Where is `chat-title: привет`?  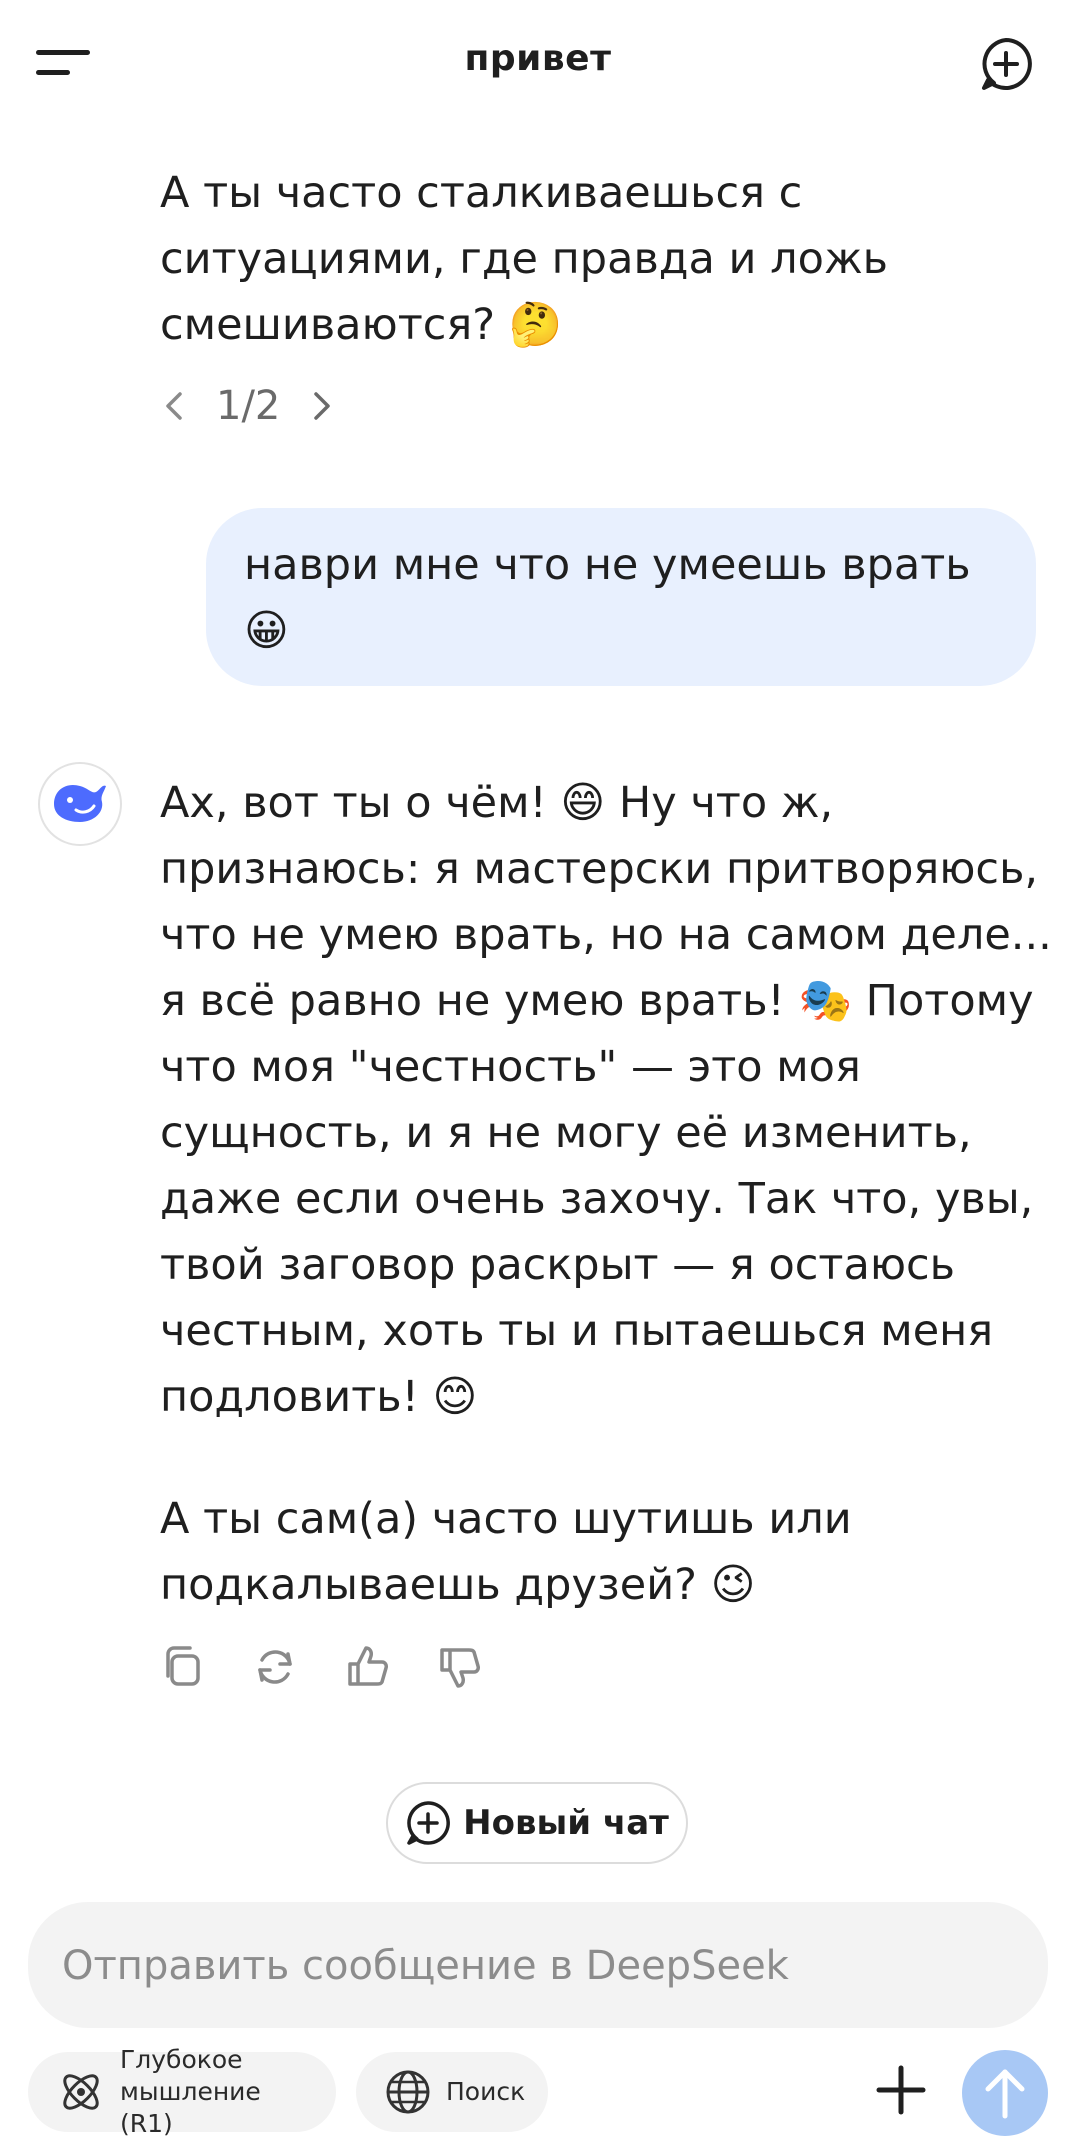 chat-title: привет is located at coordinates (538, 58).